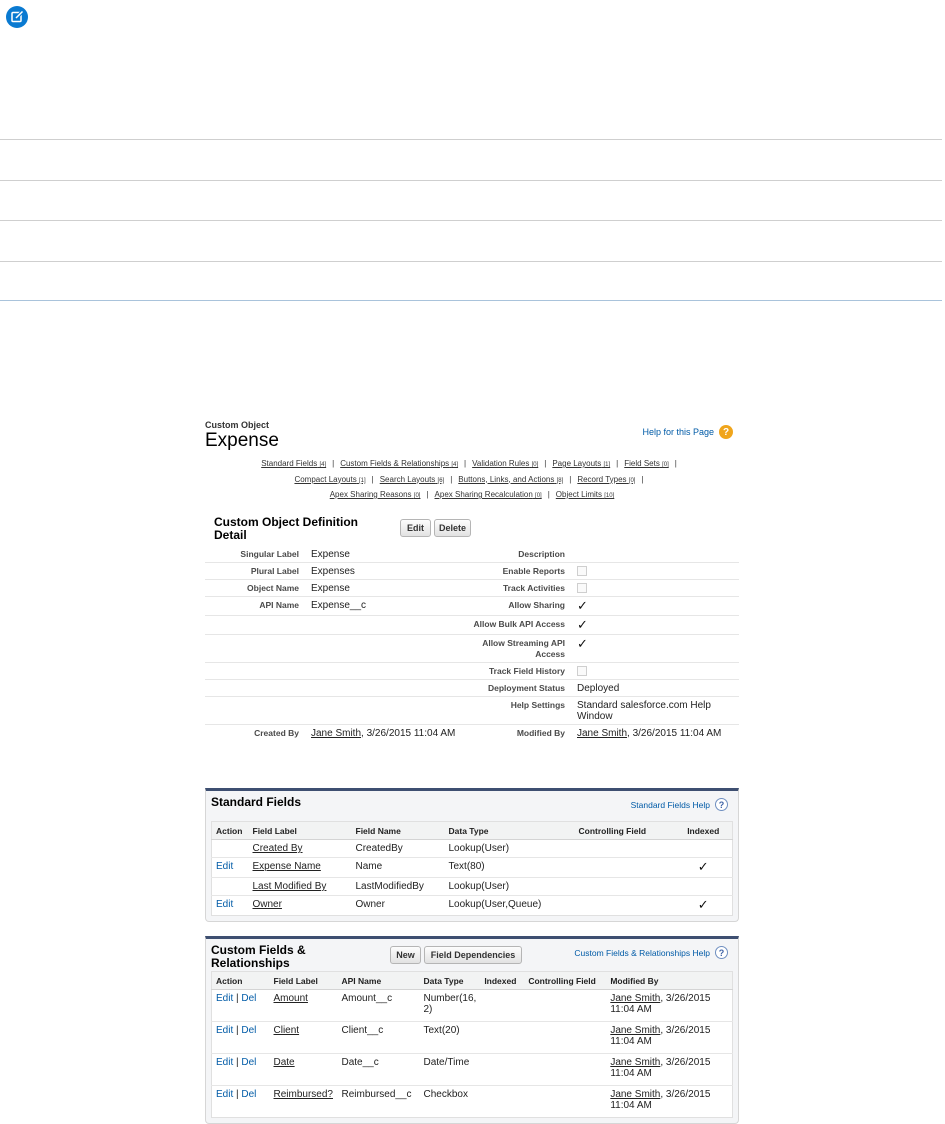 Image resolution: width=945 pixels, height=1124 pixels. Describe the element at coordinates (517, 554) in the screenshot. I see `field-label: Description` at that location.